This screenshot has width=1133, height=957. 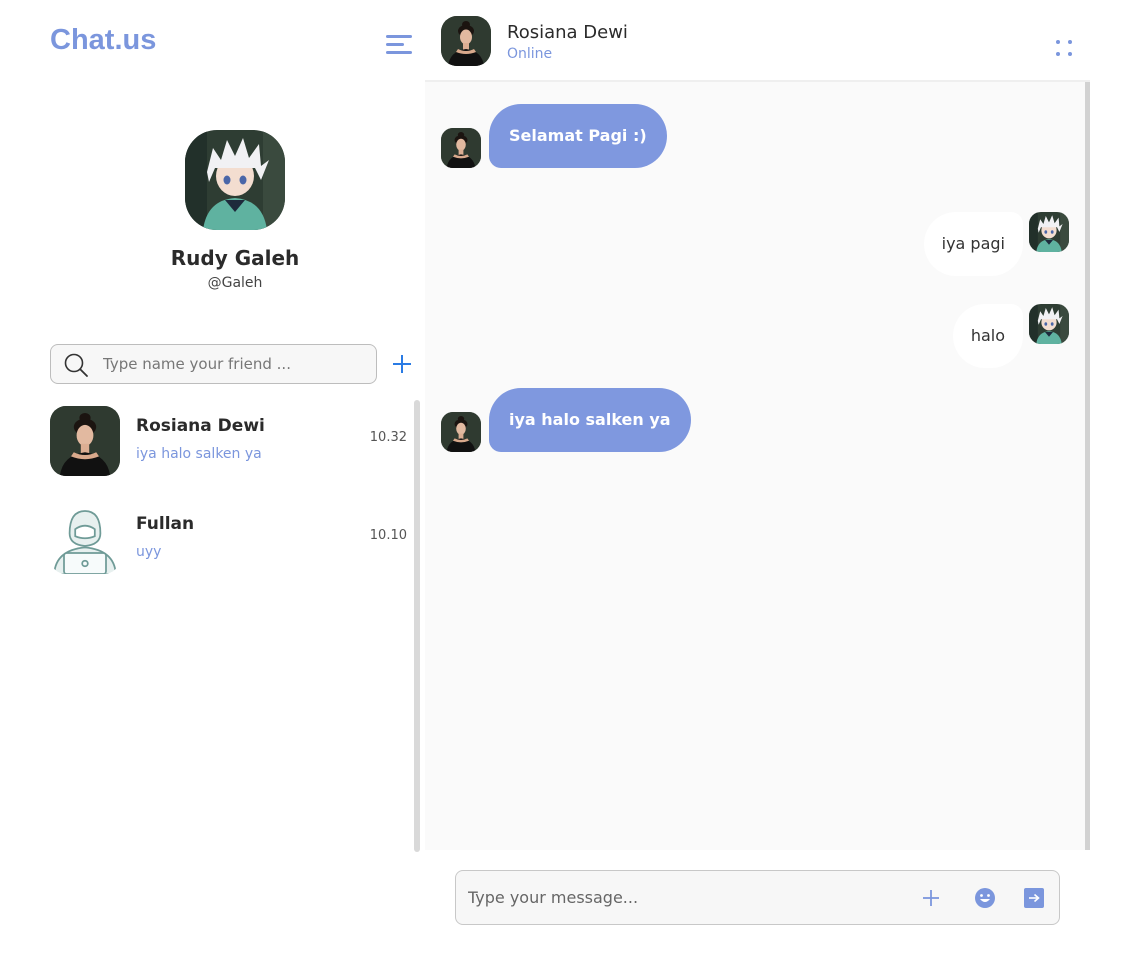 What do you see at coordinates (985, 898) in the screenshot?
I see `emoji-icon` at bounding box center [985, 898].